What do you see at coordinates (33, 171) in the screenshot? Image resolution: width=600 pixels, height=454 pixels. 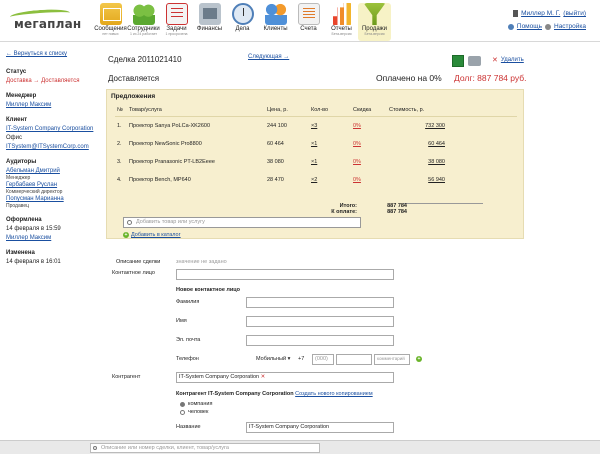 I see `auditor-link: Абельман Дмитрий` at bounding box center [33, 171].